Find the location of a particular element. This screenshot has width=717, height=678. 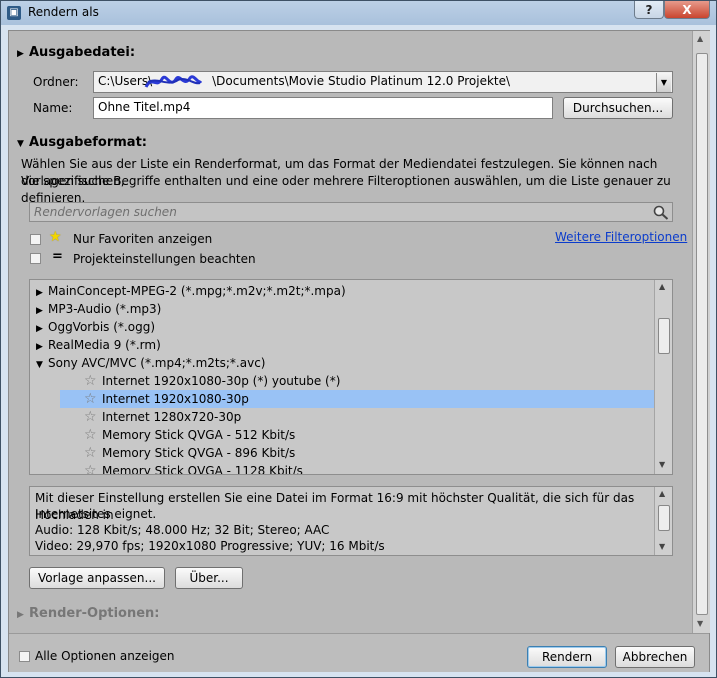

search-icon is located at coordinates (661, 212).